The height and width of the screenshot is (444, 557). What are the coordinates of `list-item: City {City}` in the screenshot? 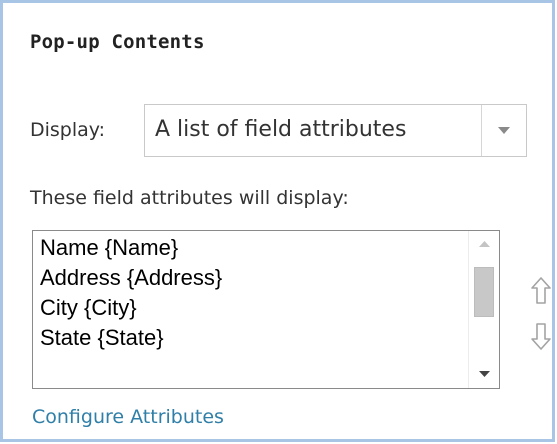 It's located at (252, 308).